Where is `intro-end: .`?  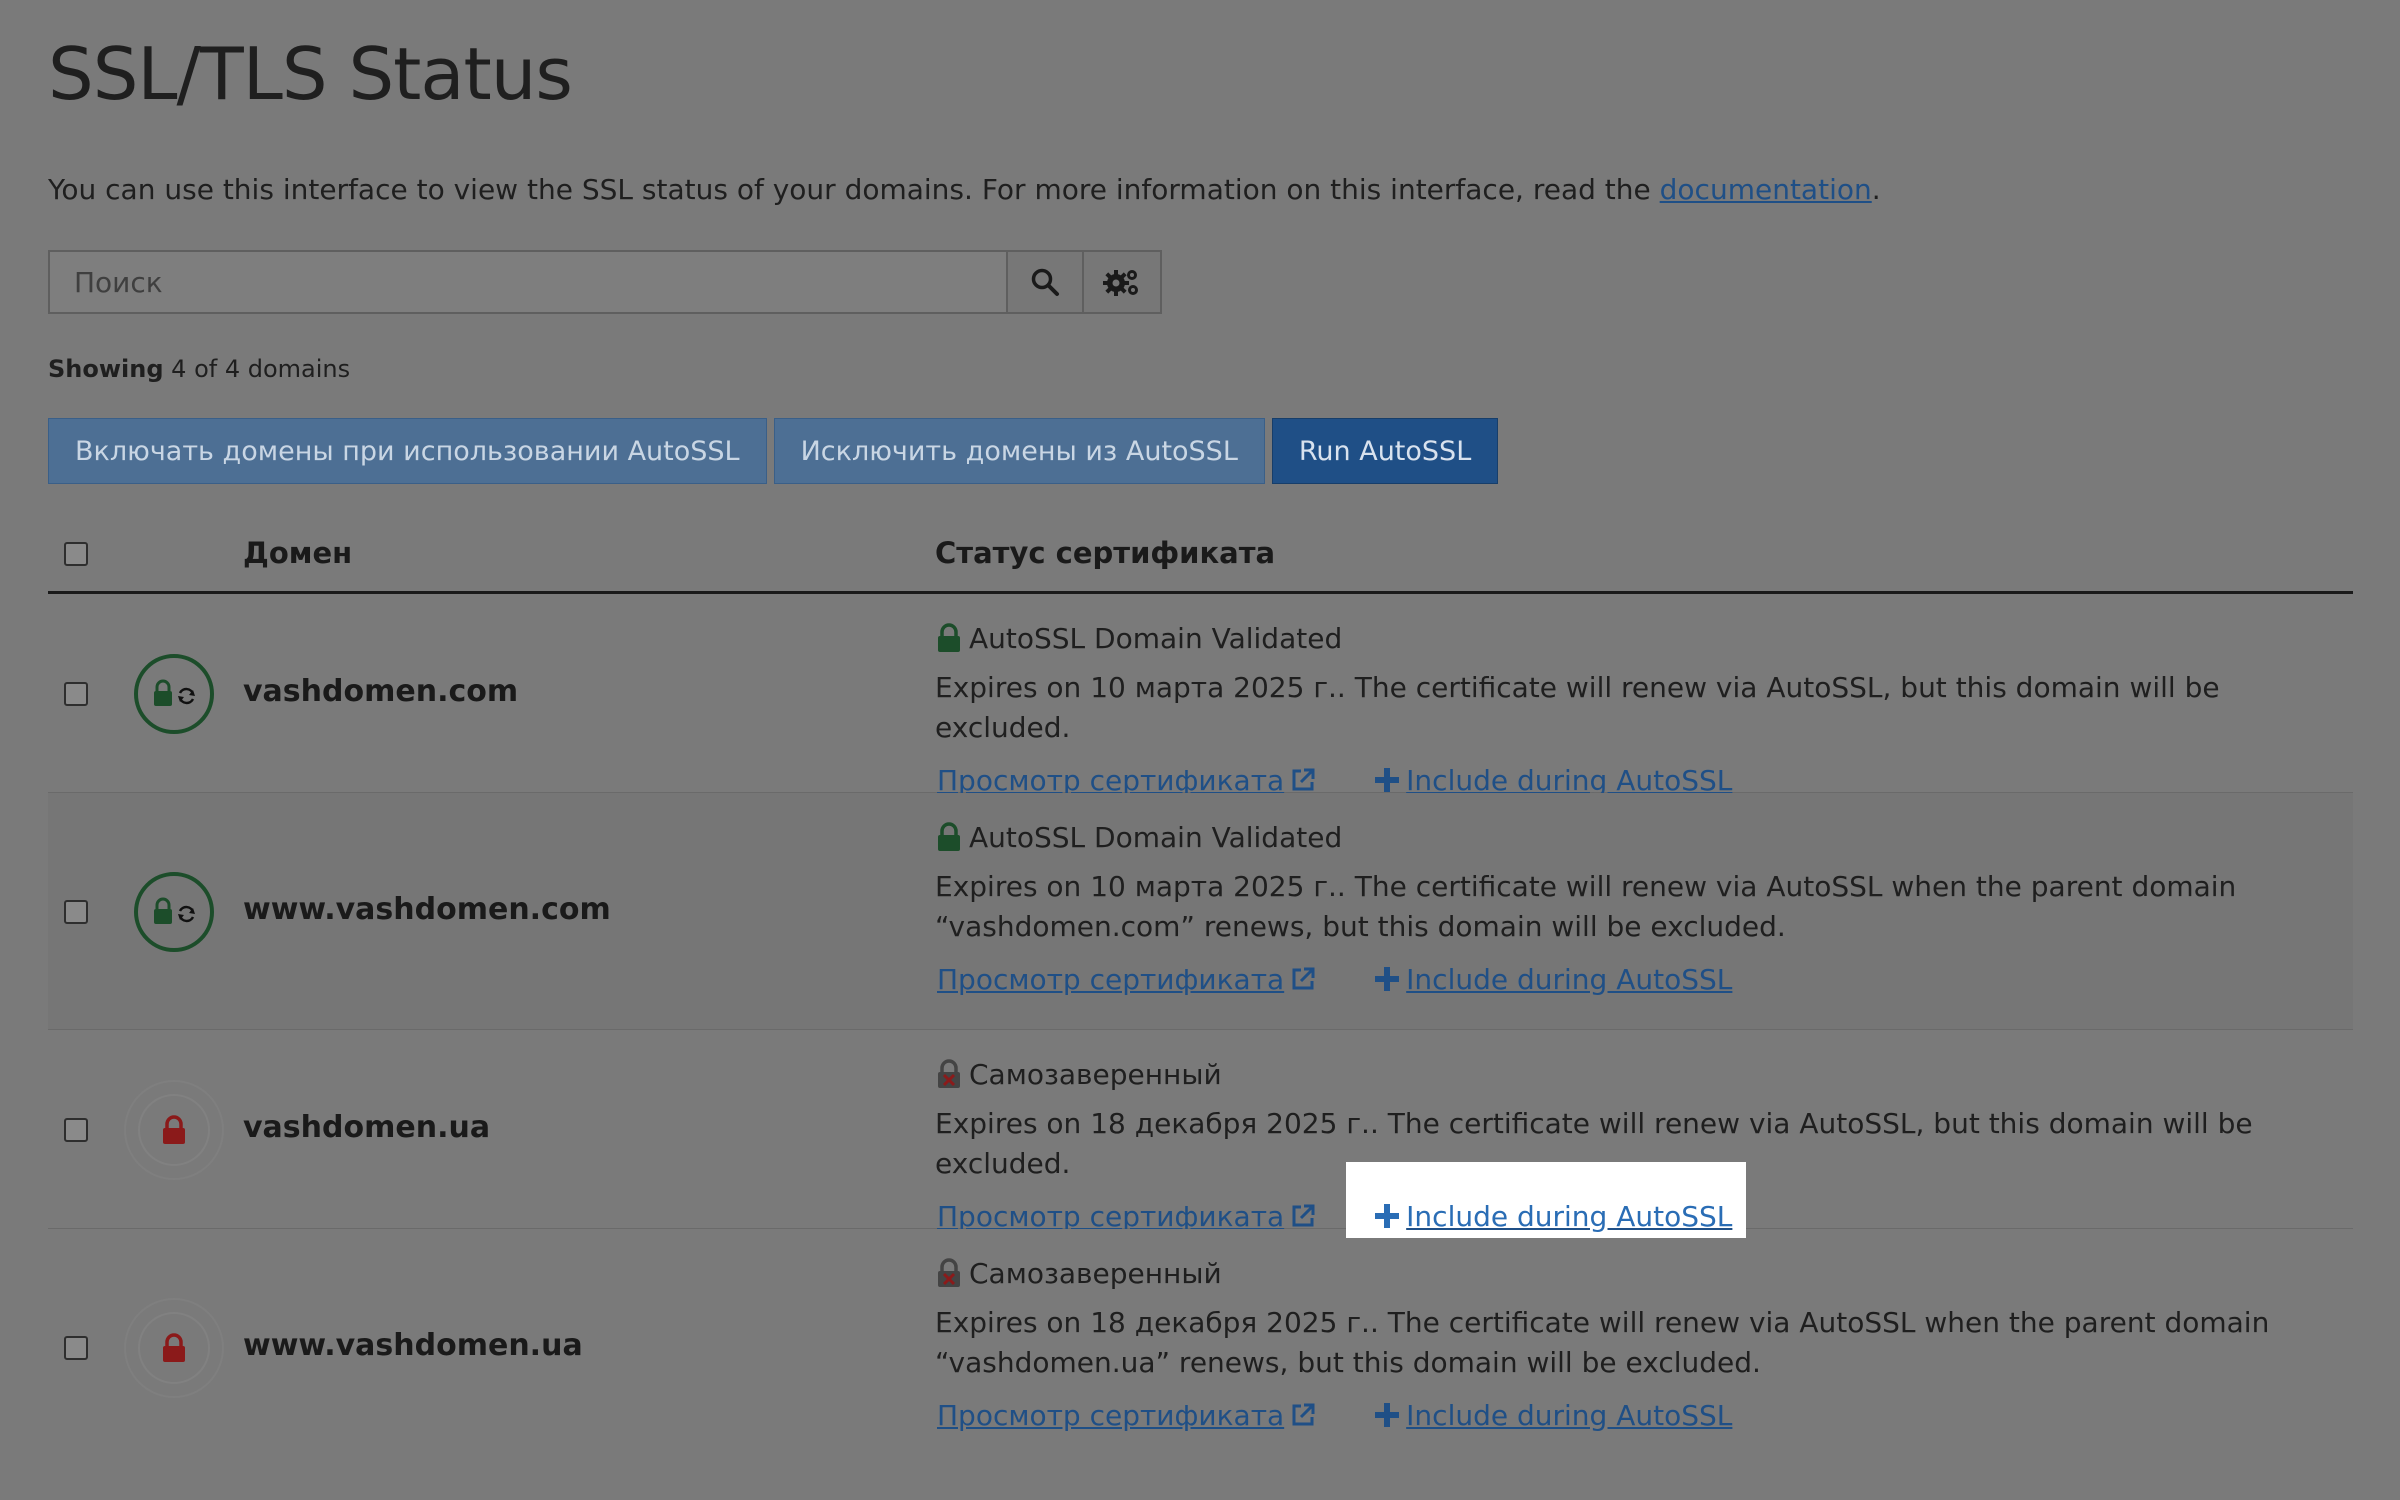
intro-end: . is located at coordinates (1876, 189).